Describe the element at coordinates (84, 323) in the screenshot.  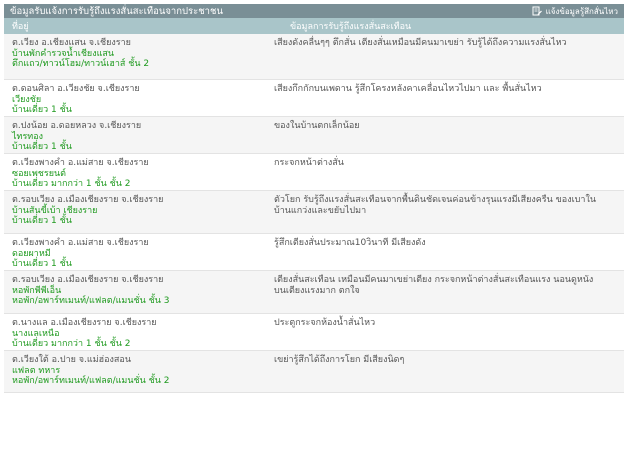
I see `location-text: ต.นางแล อ.เมืองเชียงราย จ.เชียงราย` at that location.